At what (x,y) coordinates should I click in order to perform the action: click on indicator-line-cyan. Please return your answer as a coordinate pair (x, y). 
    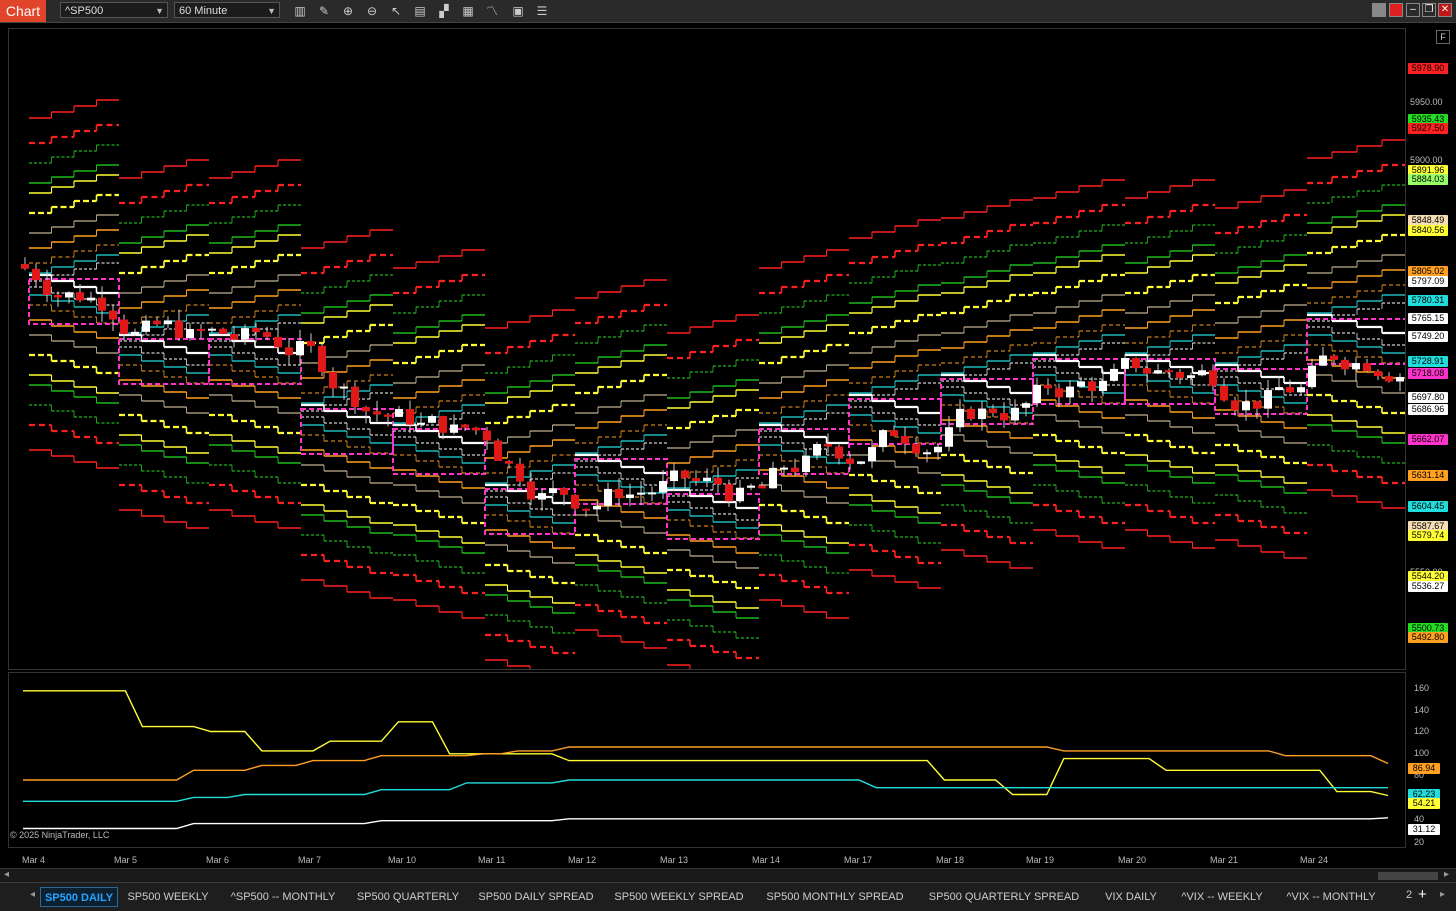
    Looking at the image, I should click on (705, 791).